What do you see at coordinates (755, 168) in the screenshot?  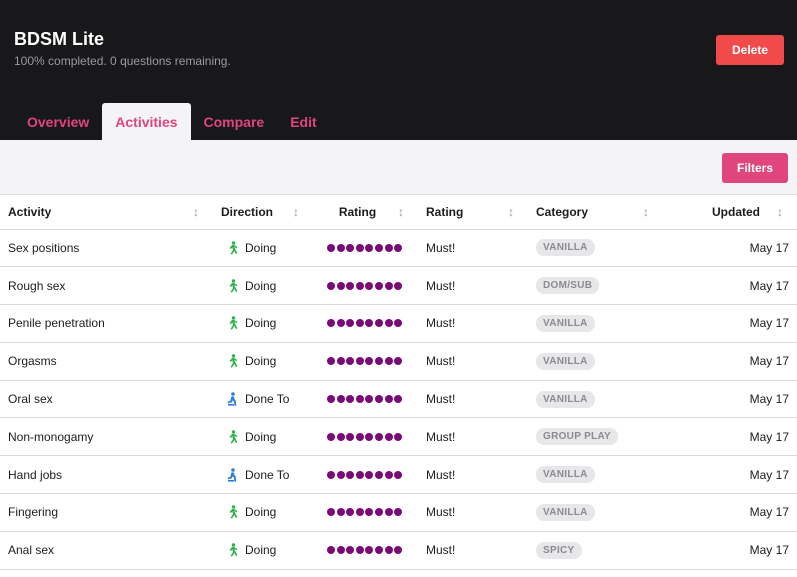 I see `filters-button: Filters` at bounding box center [755, 168].